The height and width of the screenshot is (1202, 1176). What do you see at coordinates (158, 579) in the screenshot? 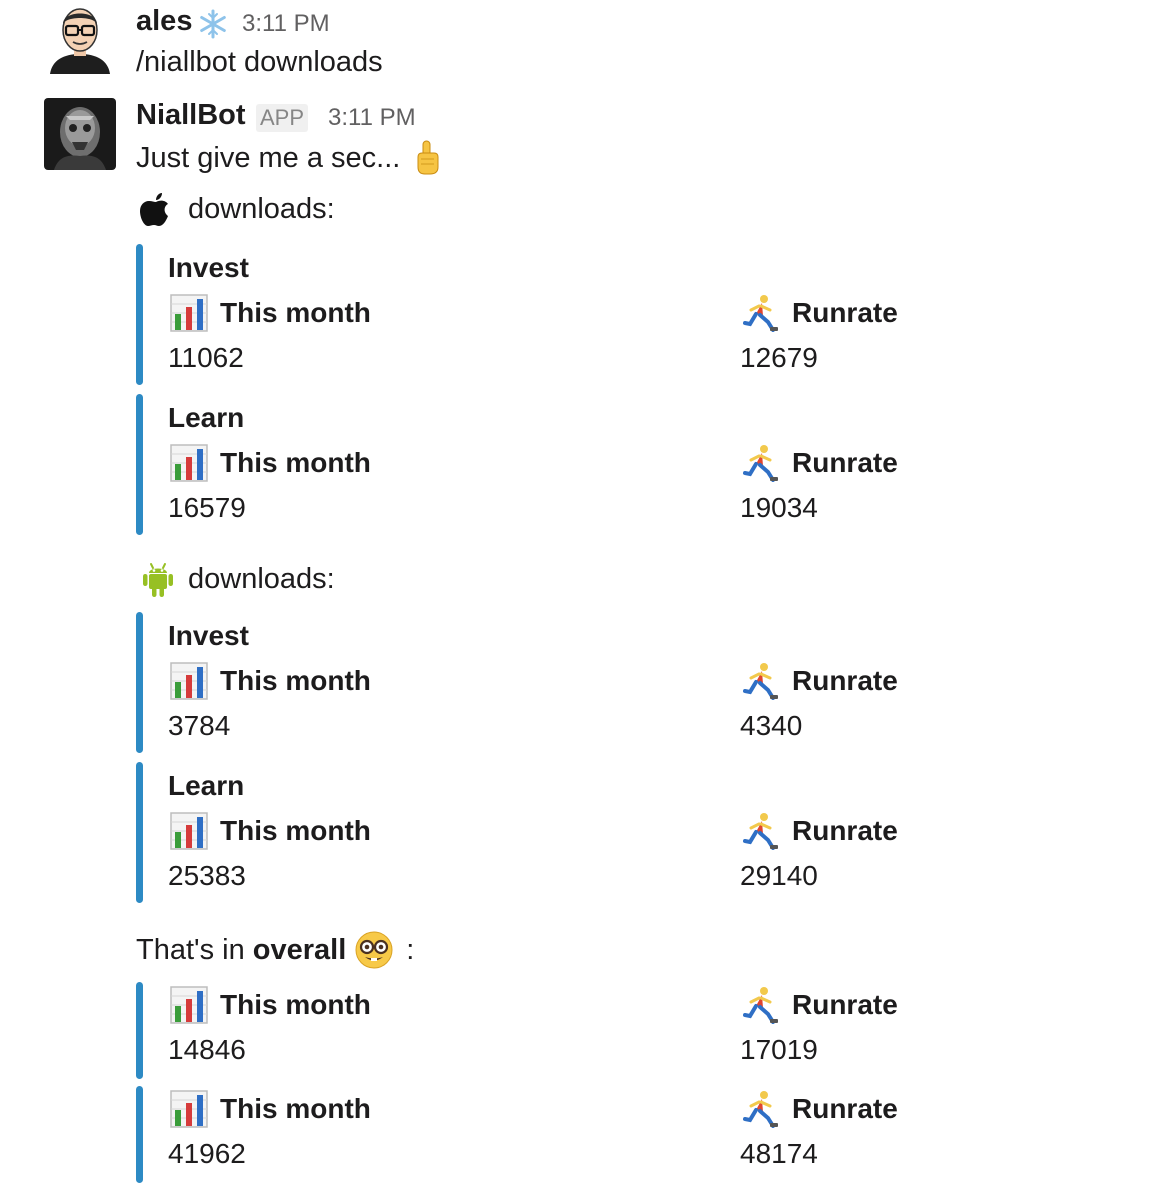
I see `android-icon` at bounding box center [158, 579].